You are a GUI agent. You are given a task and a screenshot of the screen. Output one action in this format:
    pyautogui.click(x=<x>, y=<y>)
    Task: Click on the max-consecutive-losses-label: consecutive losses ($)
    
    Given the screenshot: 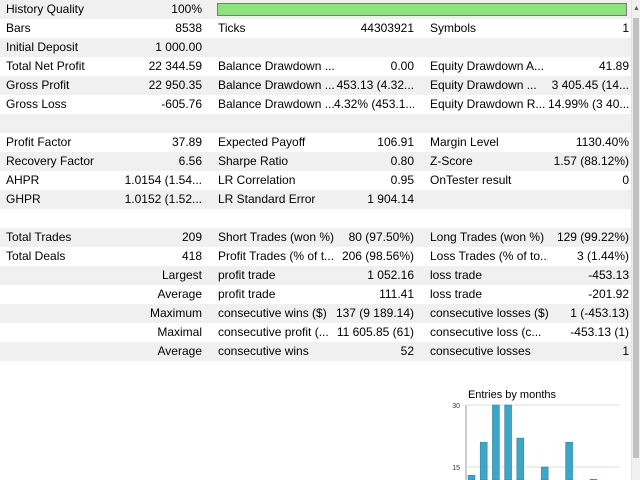 What is the action you would take?
    pyautogui.click(x=489, y=313)
    